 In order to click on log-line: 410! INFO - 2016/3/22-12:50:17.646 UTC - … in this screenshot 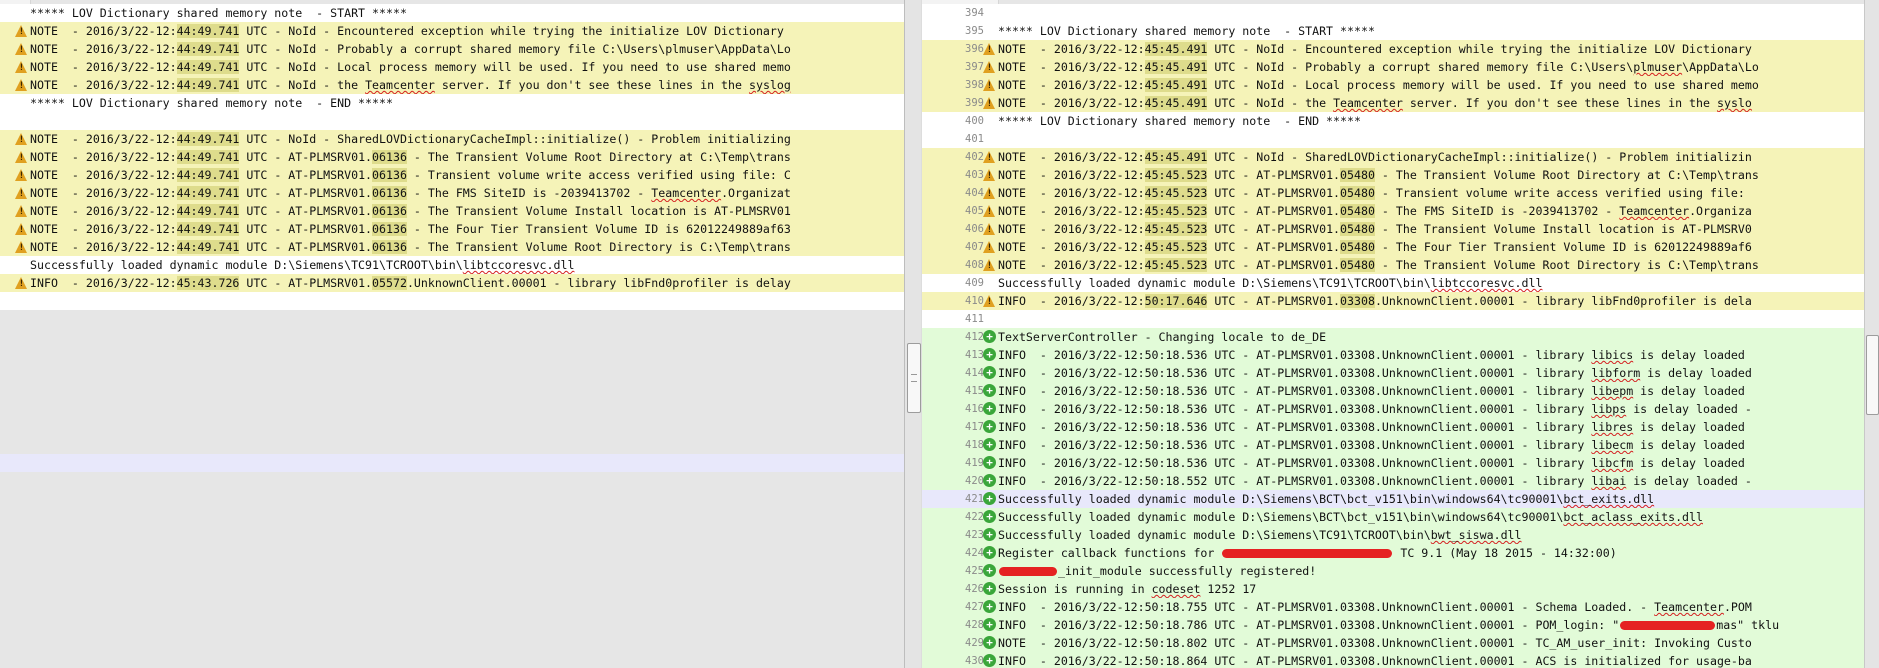, I will do `click(1400, 301)`.